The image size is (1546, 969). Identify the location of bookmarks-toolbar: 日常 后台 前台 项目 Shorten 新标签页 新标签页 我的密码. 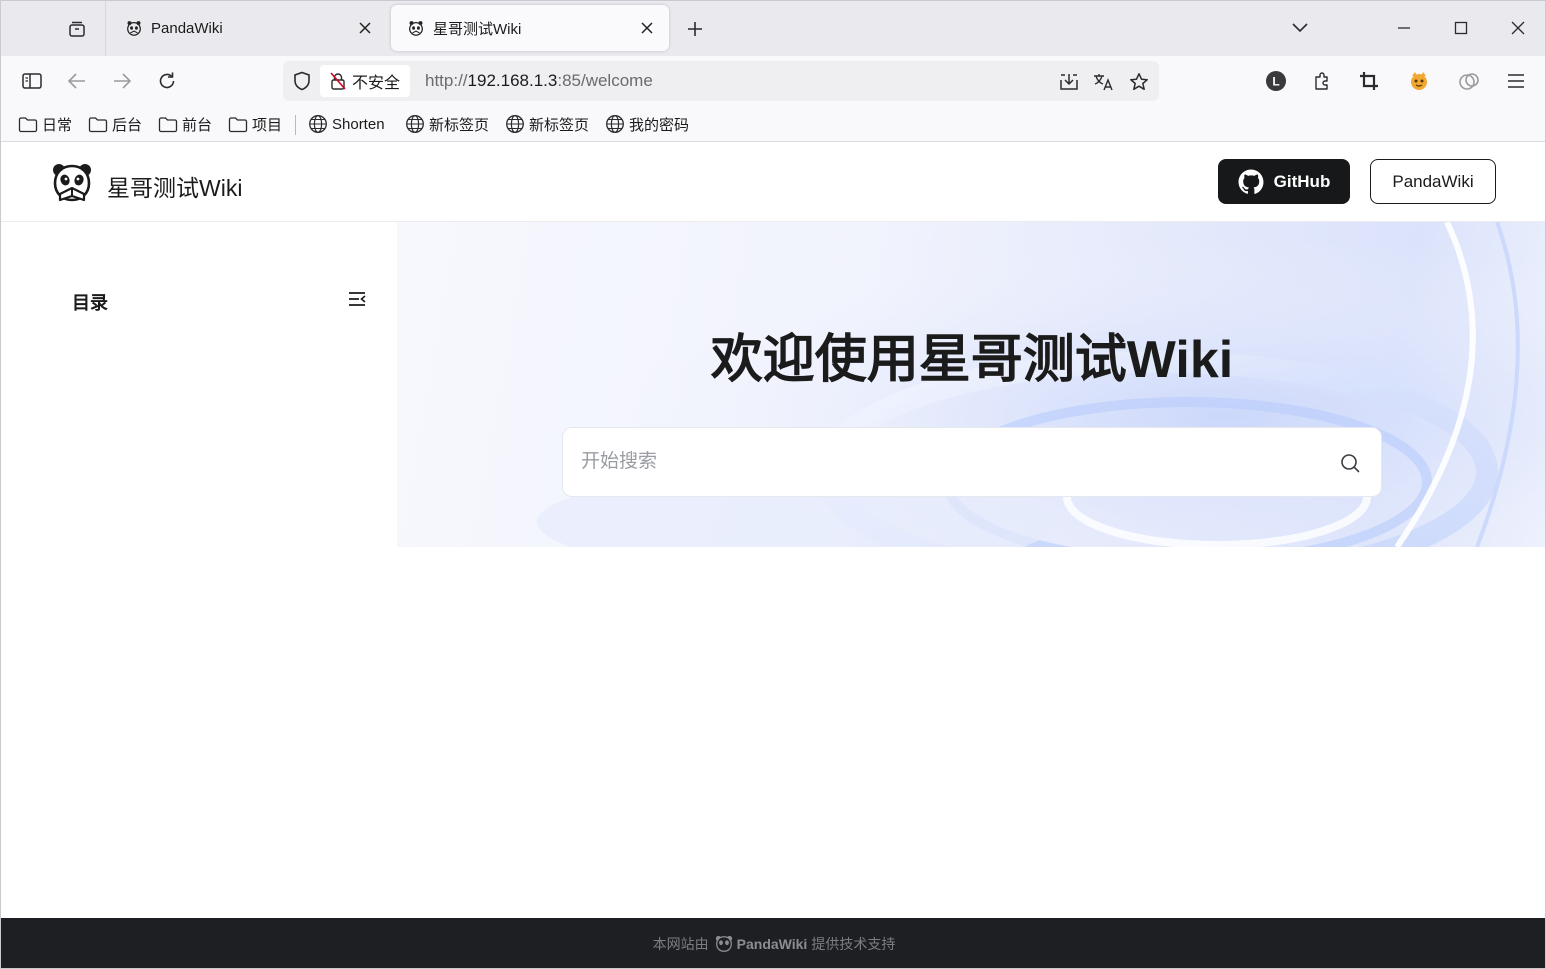
(773, 124).